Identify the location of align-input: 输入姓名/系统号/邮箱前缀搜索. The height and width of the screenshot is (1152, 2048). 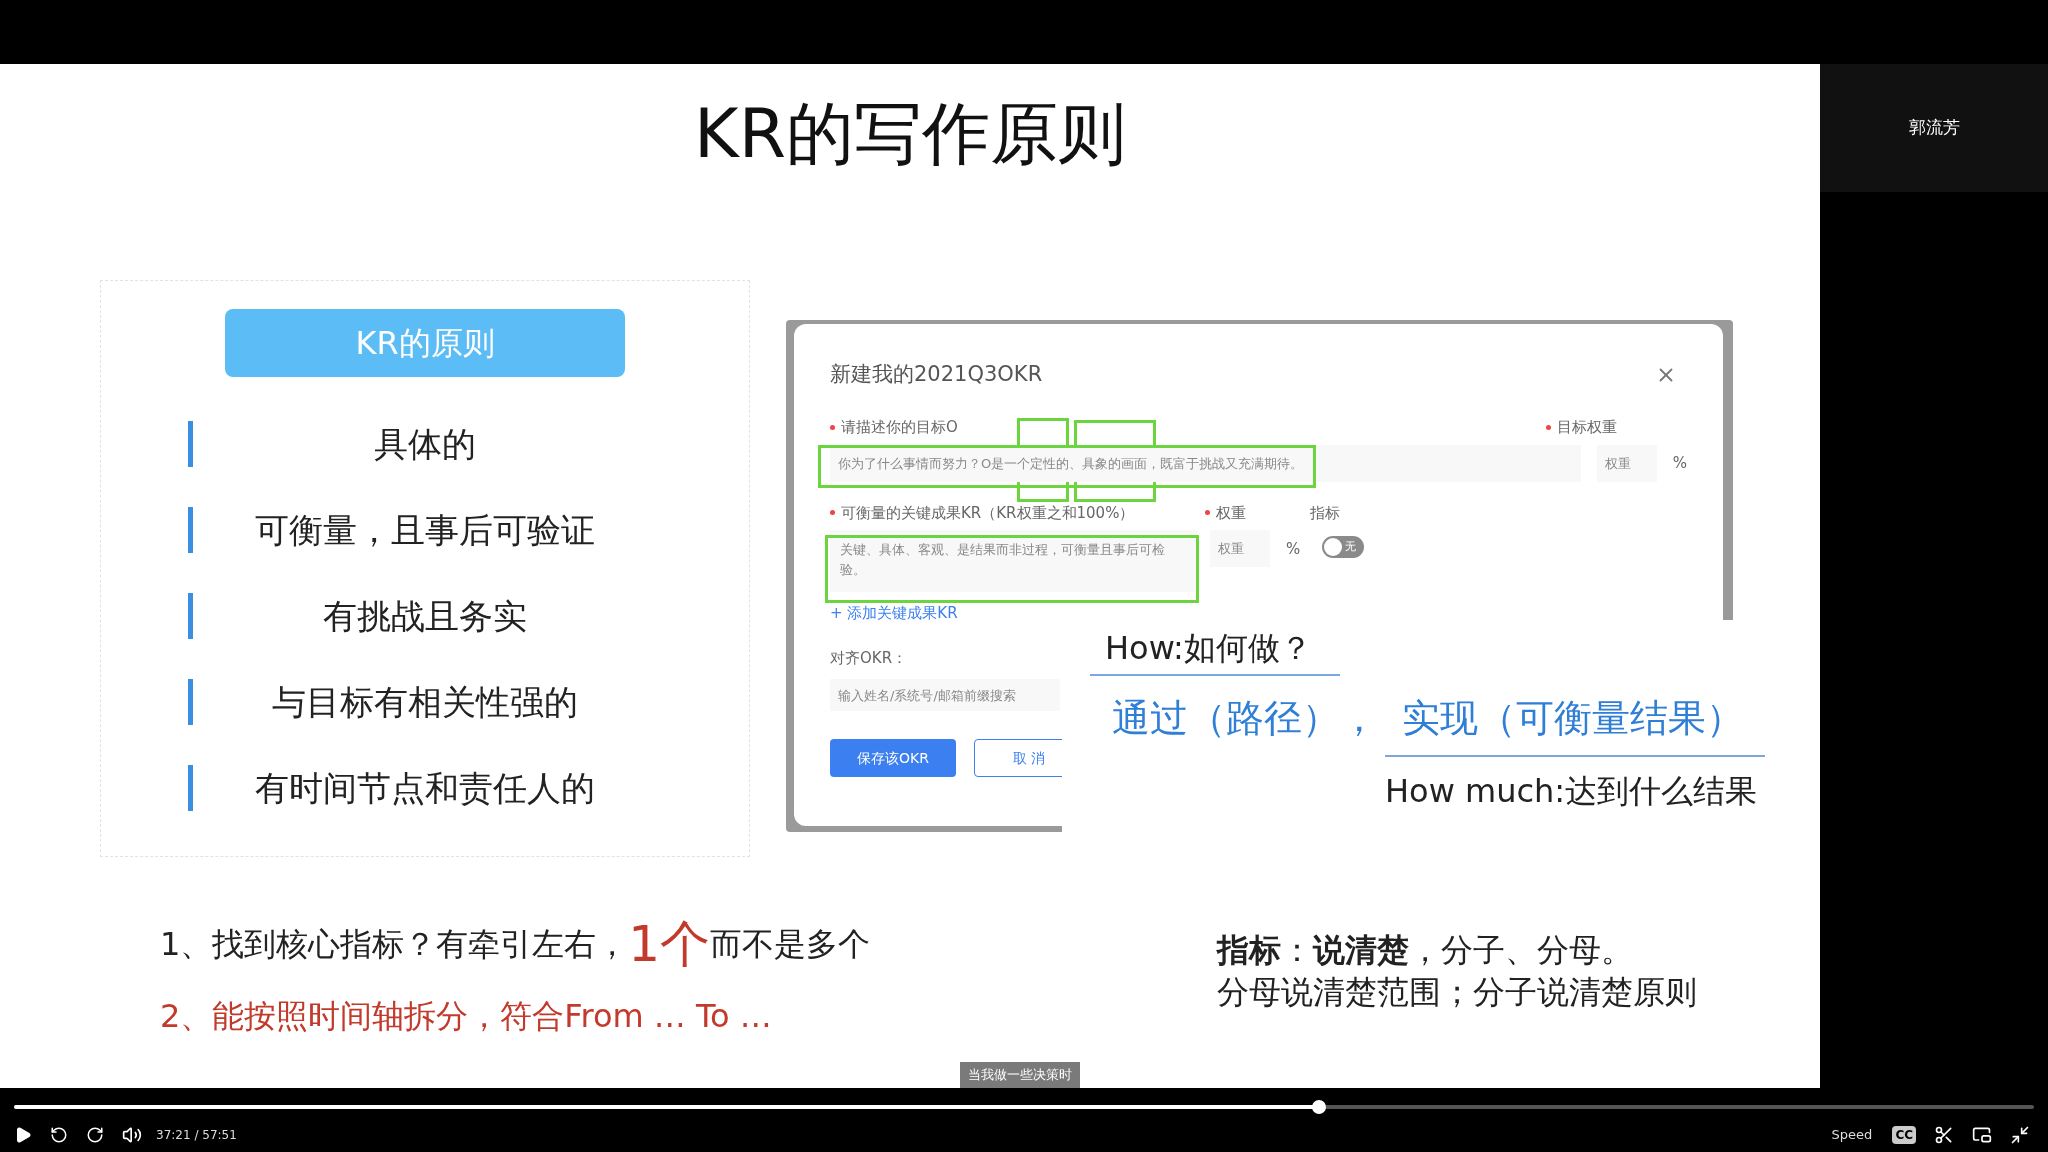
(945, 695).